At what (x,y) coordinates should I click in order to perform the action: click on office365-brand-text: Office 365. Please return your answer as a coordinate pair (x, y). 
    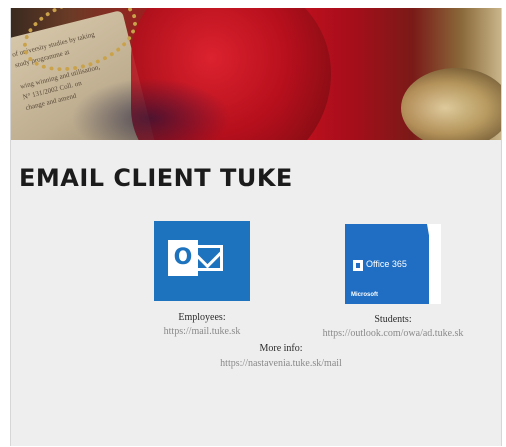
    Looking at the image, I should click on (386, 264).